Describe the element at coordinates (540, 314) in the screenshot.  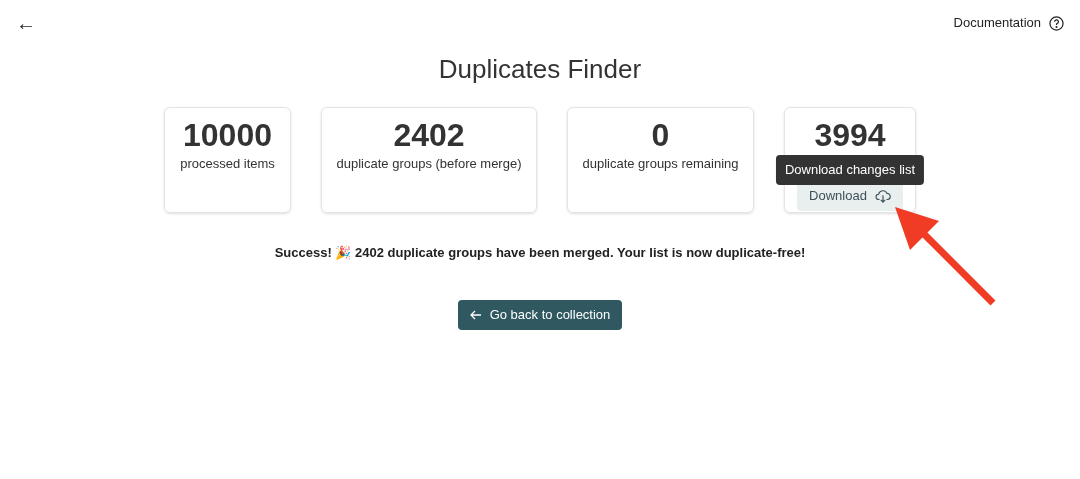
I see `back-to-collection-button: Go back to collection` at that location.